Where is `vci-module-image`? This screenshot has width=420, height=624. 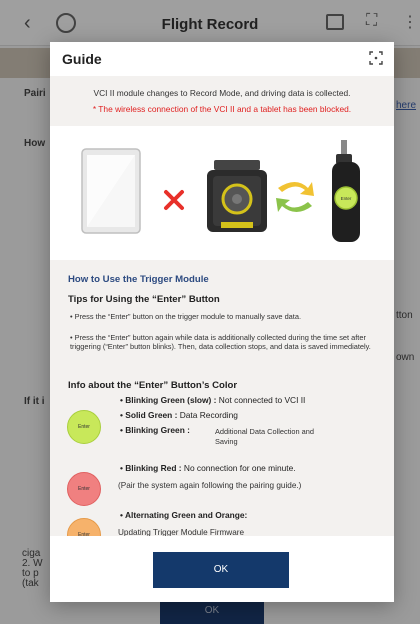
vci-module-image is located at coordinates (237, 196).